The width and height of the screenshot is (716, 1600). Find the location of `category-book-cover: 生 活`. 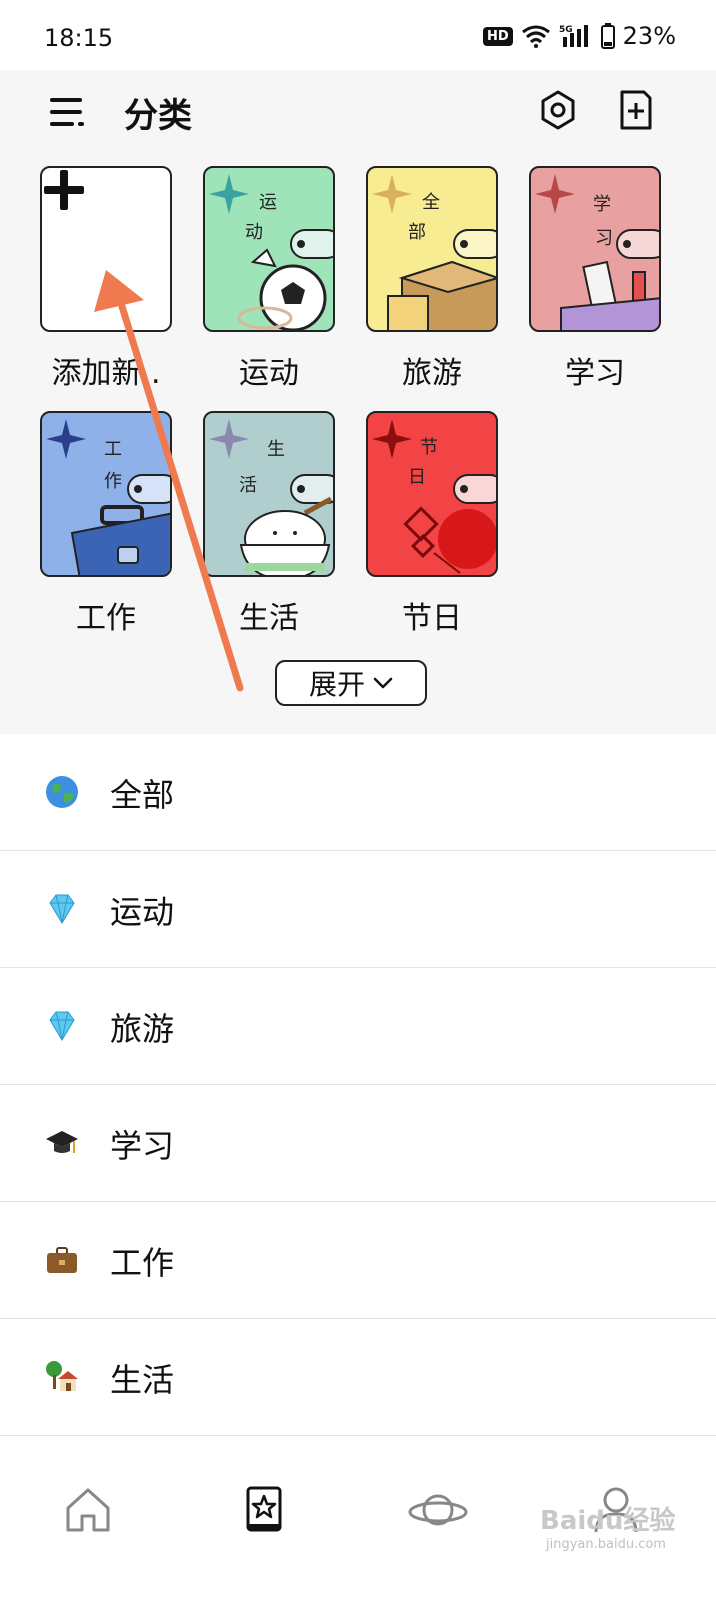

category-book-cover: 生 活 is located at coordinates (269, 494).